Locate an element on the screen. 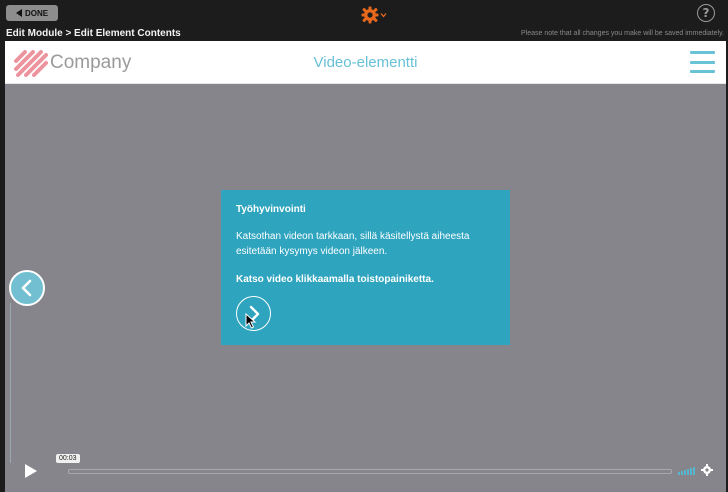 The height and width of the screenshot is (492, 728). chevron-left-icon is located at coordinates (26, 288).